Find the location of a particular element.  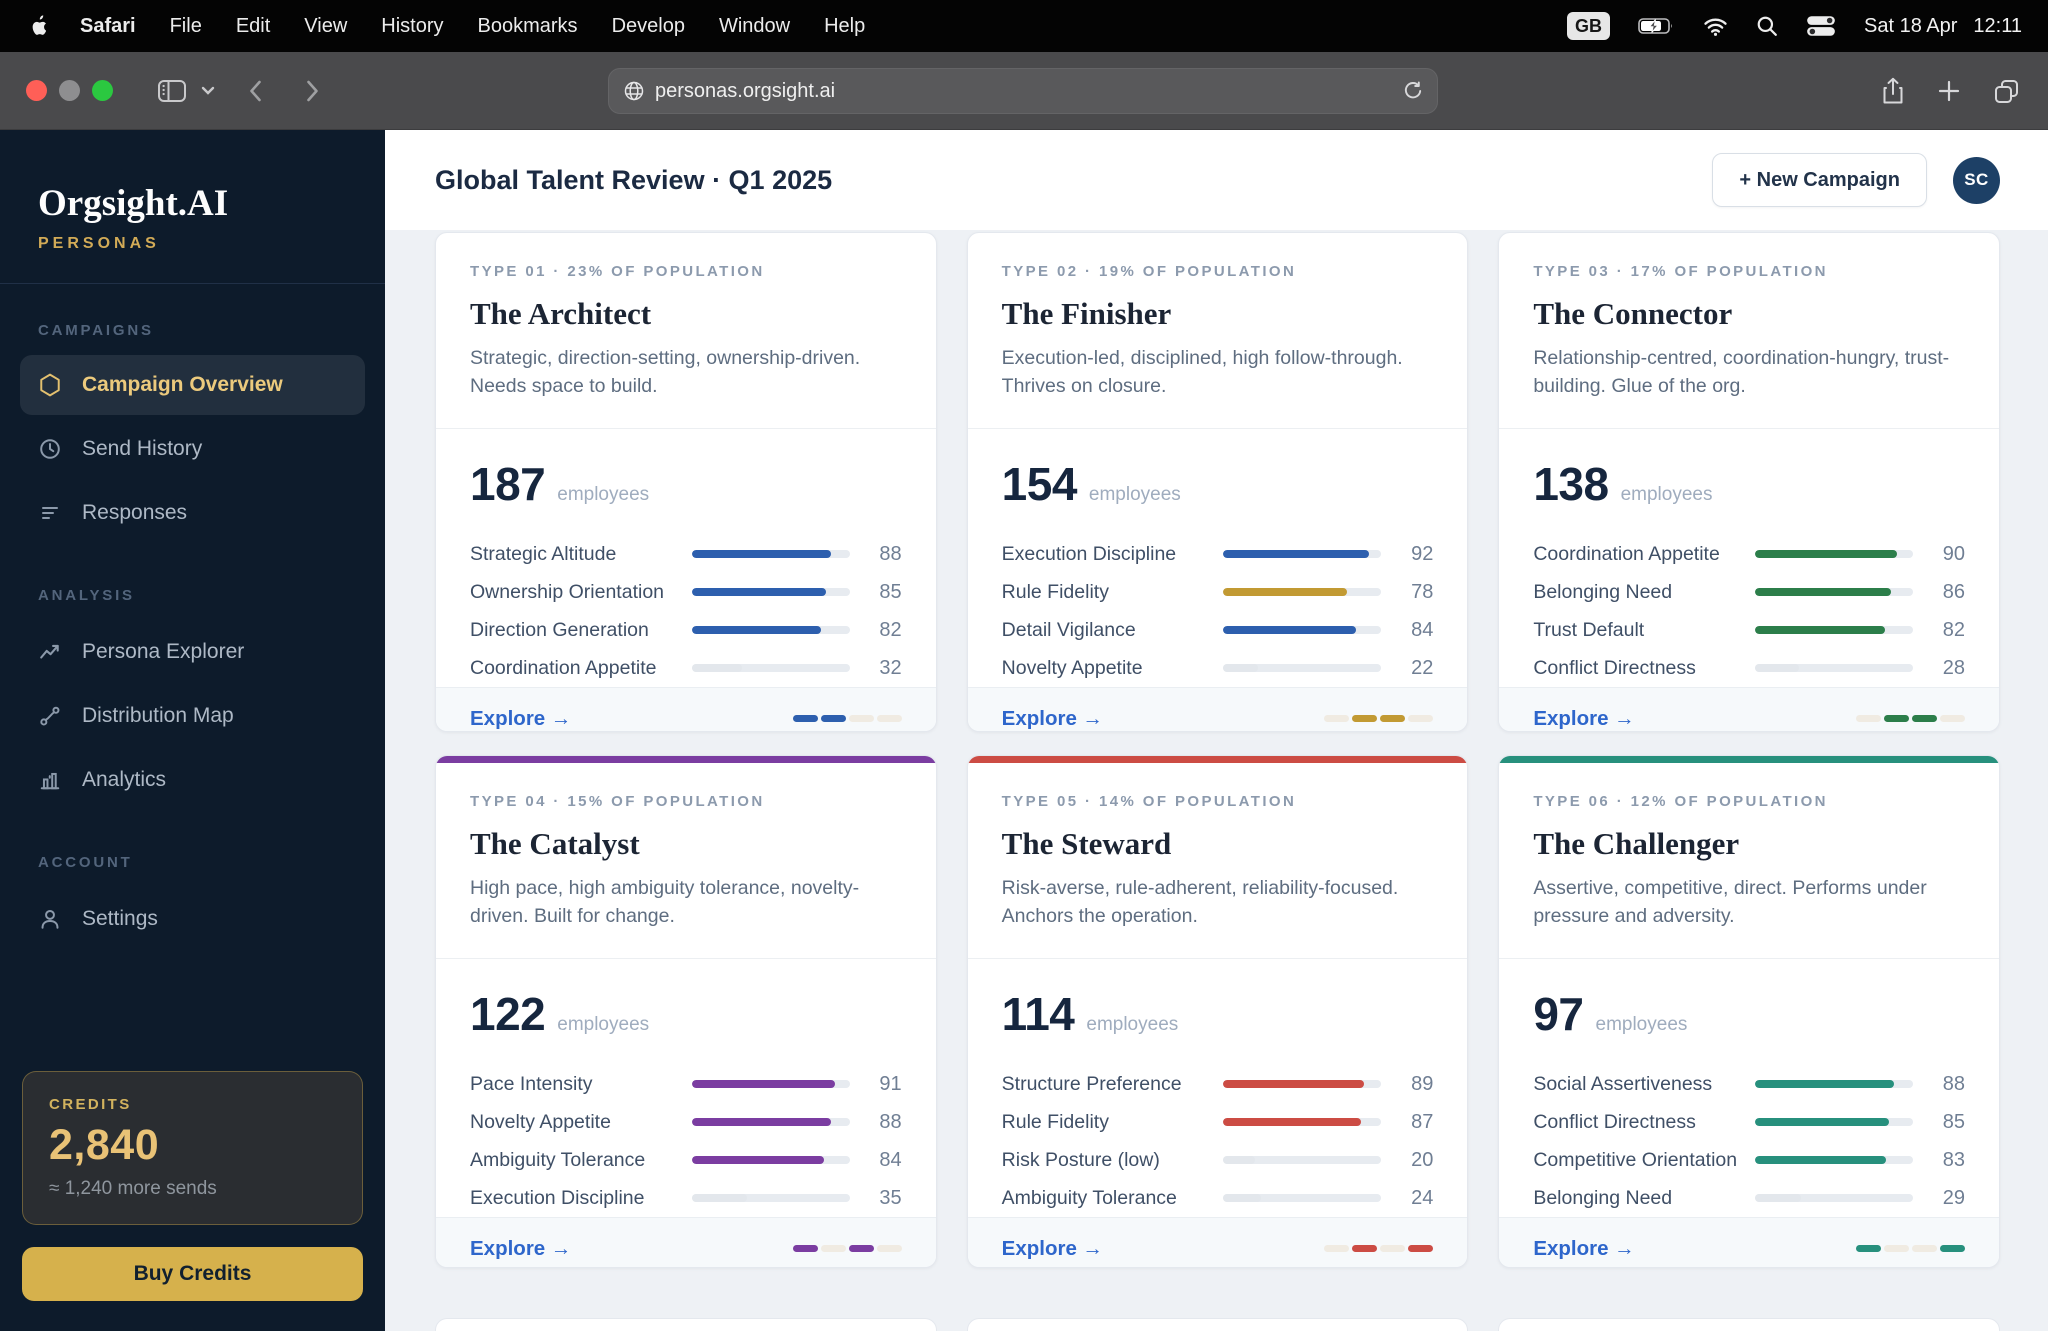

sidebar-item-persona-explorer: Persona Explorer is located at coordinates (192, 652).